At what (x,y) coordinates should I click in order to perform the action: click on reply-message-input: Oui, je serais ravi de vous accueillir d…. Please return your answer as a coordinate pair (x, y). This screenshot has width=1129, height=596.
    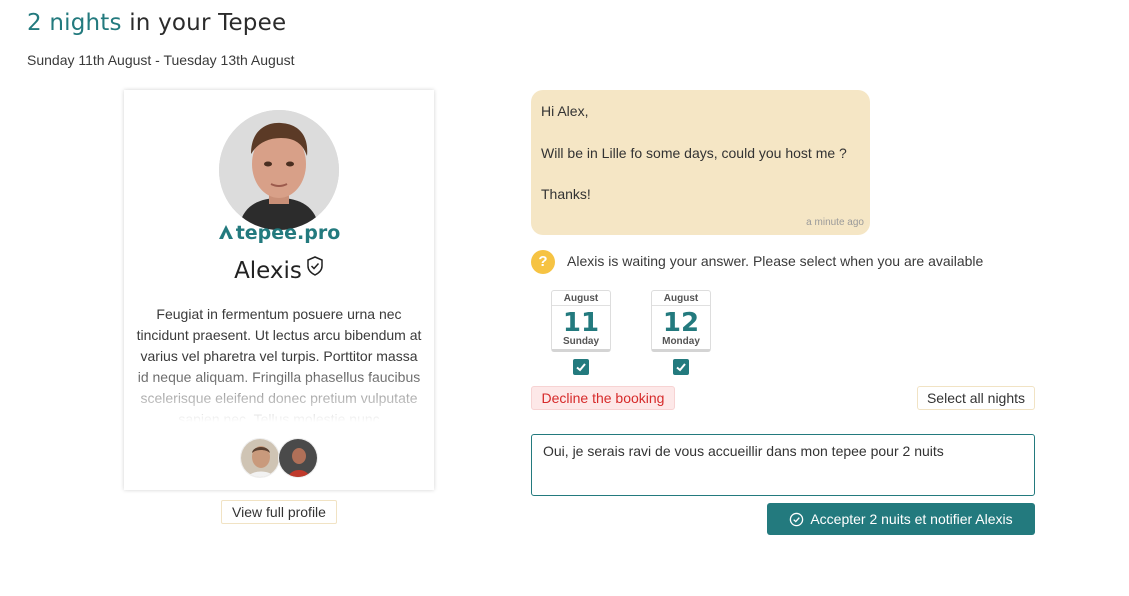
    Looking at the image, I should click on (783, 465).